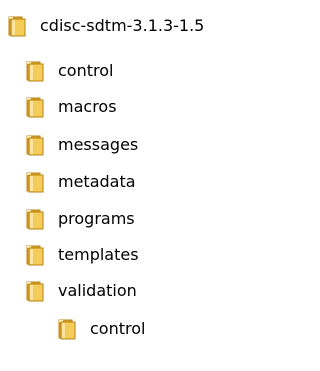 This screenshot has height=371, width=320. I want to click on tree-item-label: templates, so click(98, 254).